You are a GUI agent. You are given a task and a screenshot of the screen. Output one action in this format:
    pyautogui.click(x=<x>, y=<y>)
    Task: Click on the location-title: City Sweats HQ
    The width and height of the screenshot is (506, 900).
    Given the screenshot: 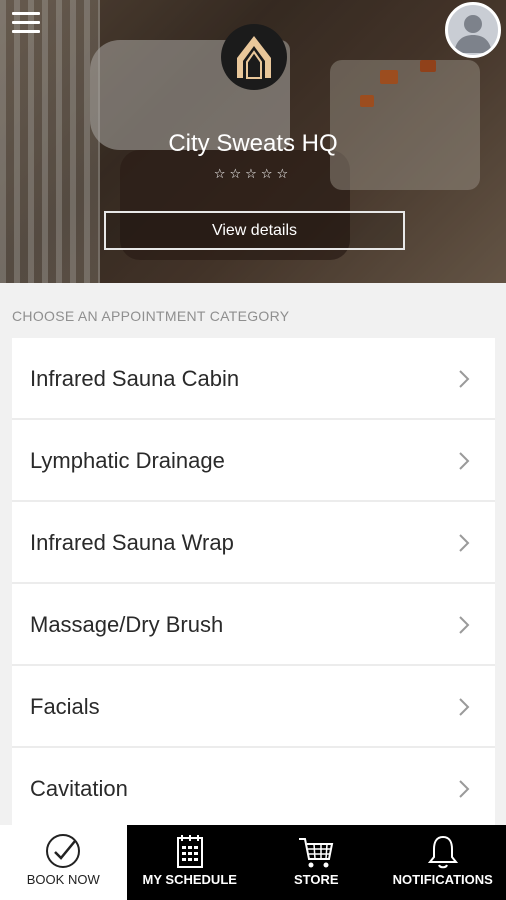 What is the action you would take?
    pyautogui.click(x=253, y=143)
    